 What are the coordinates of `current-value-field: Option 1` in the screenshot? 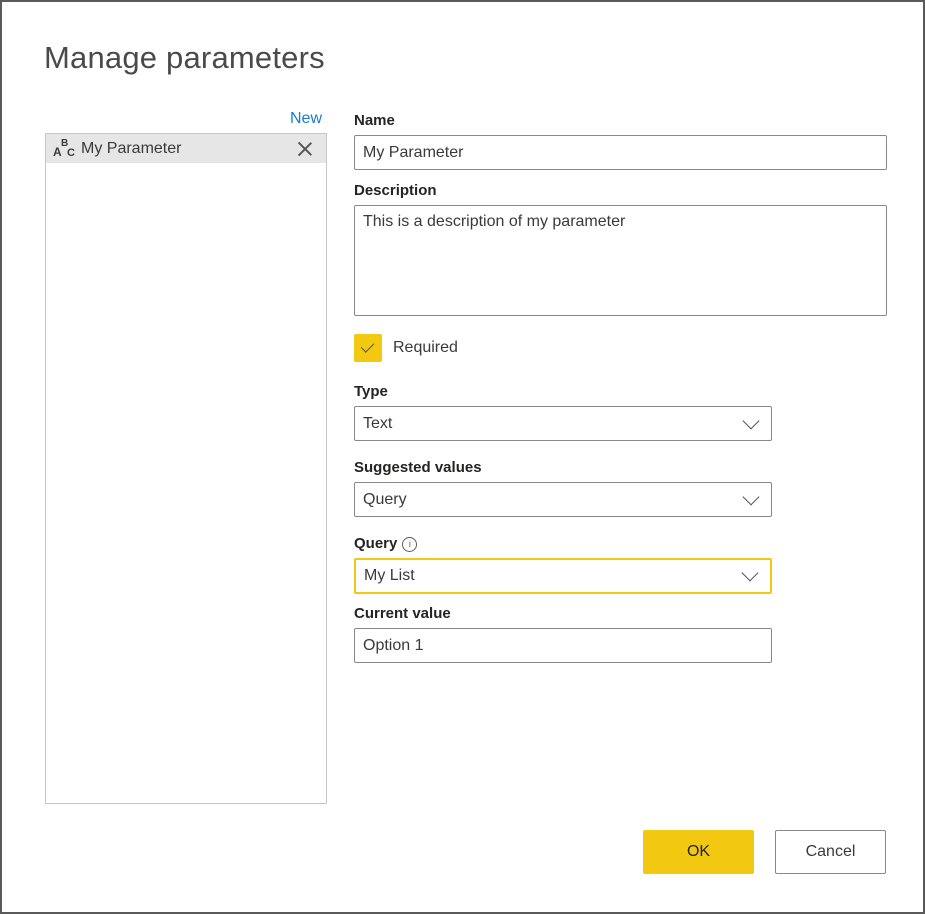 It's located at (563, 645).